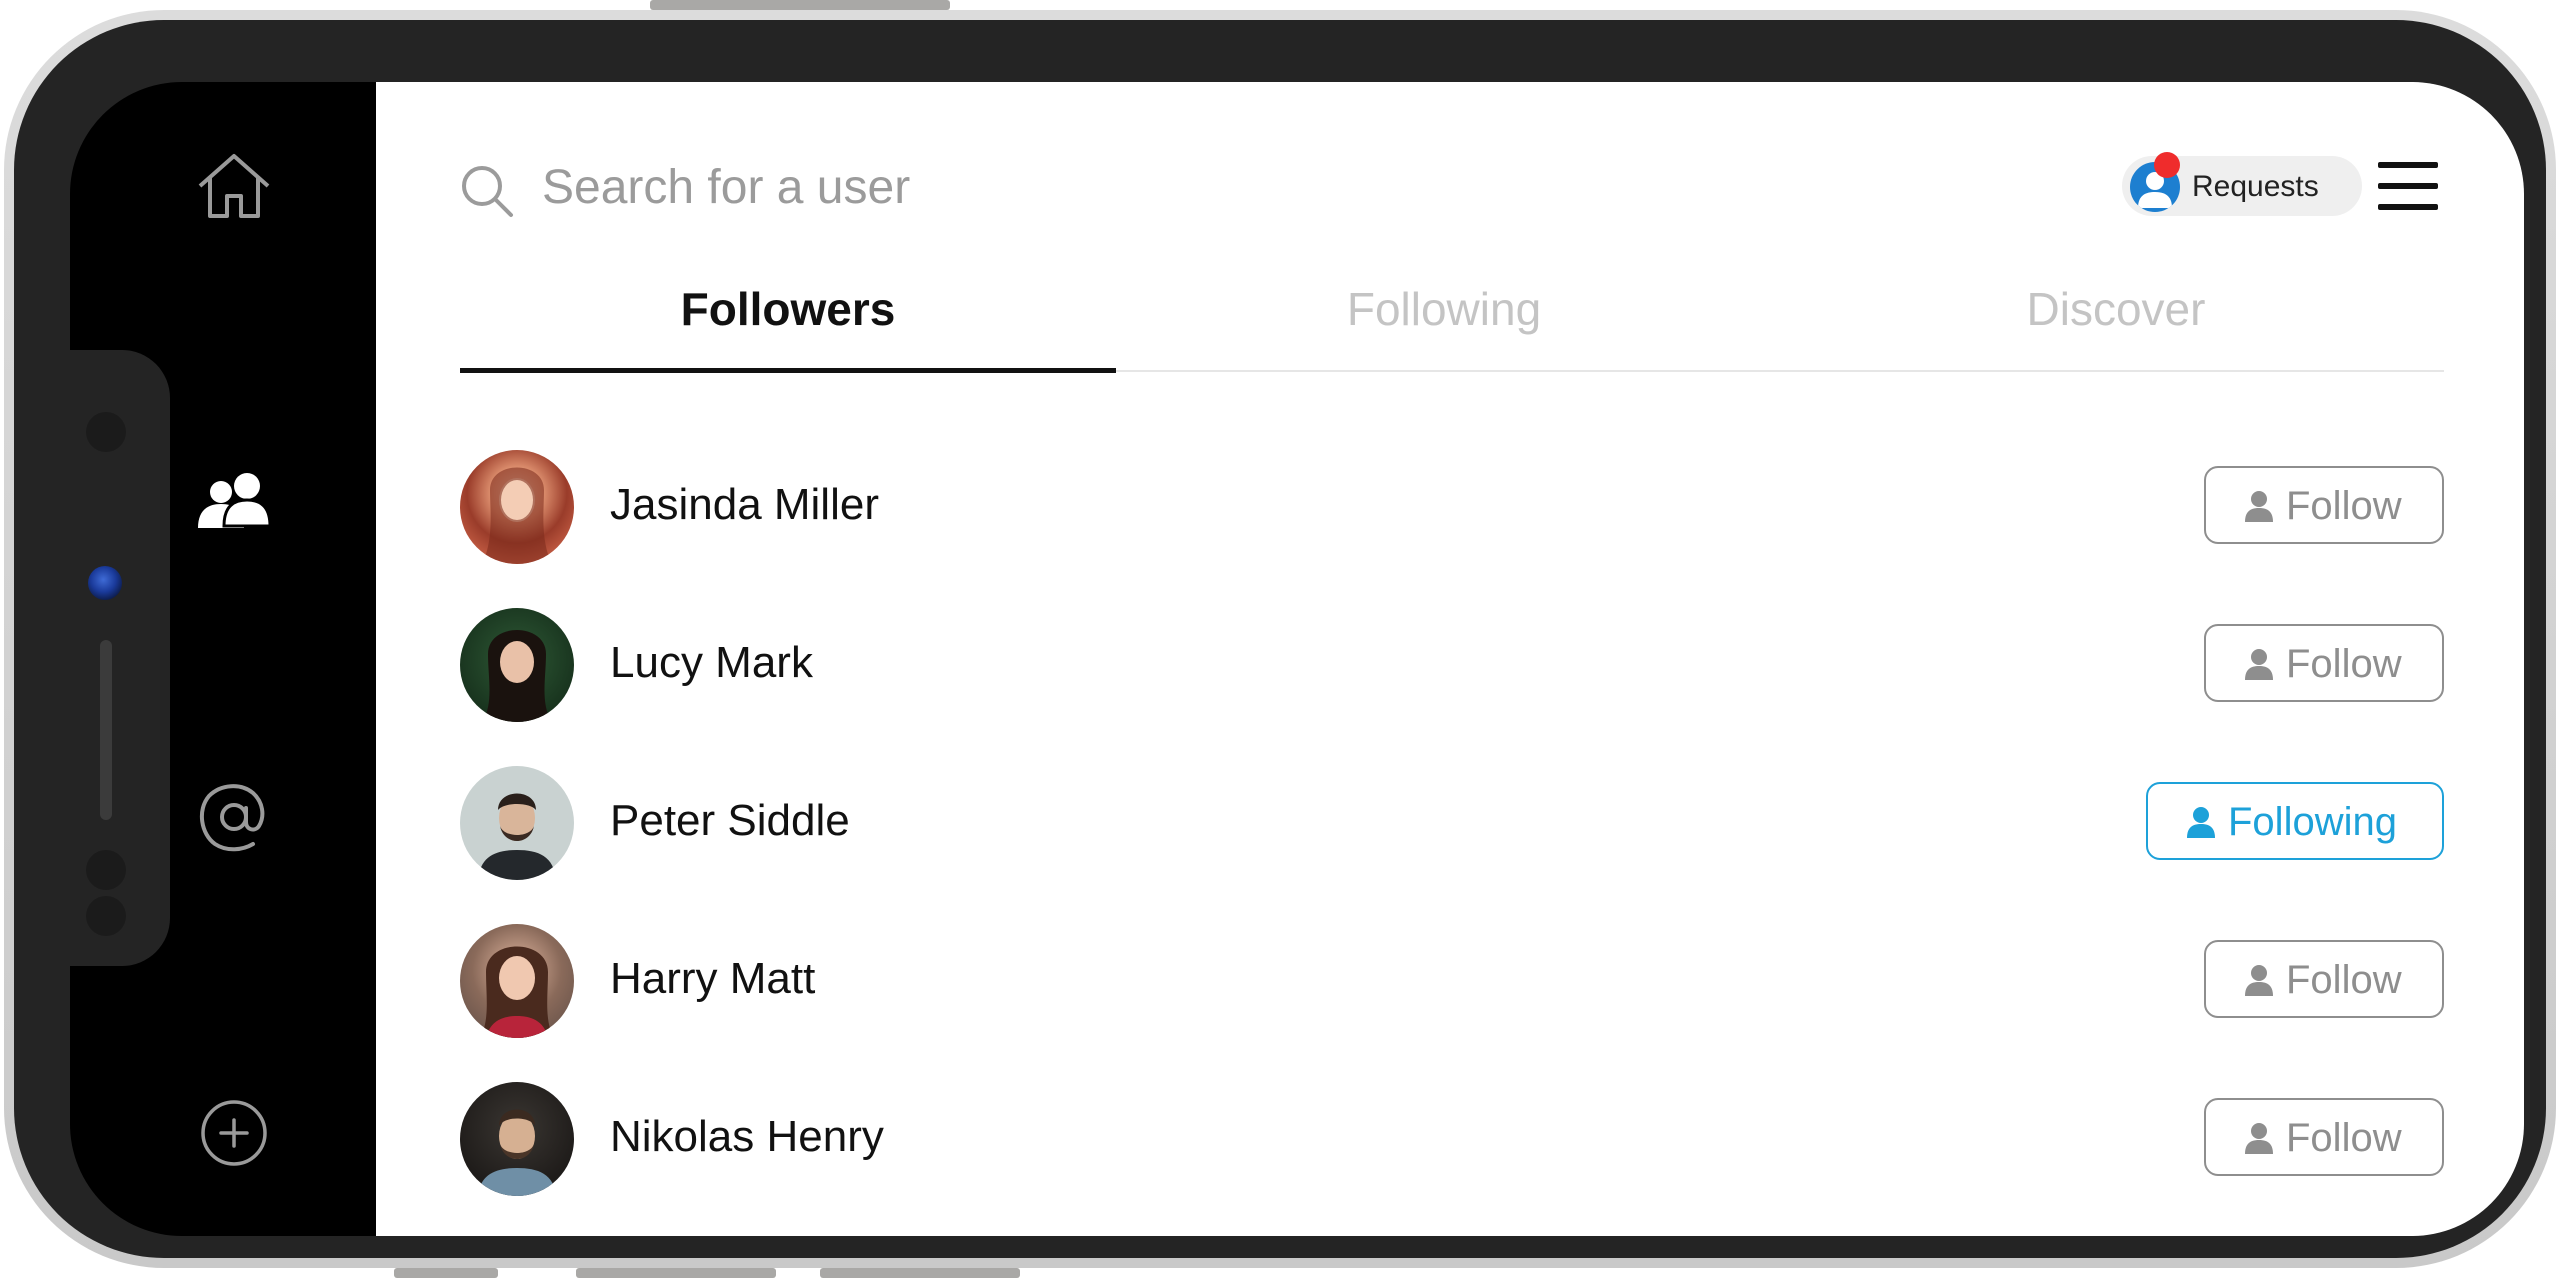  What do you see at coordinates (788, 370) in the screenshot?
I see `active-tab-indicator` at bounding box center [788, 370].